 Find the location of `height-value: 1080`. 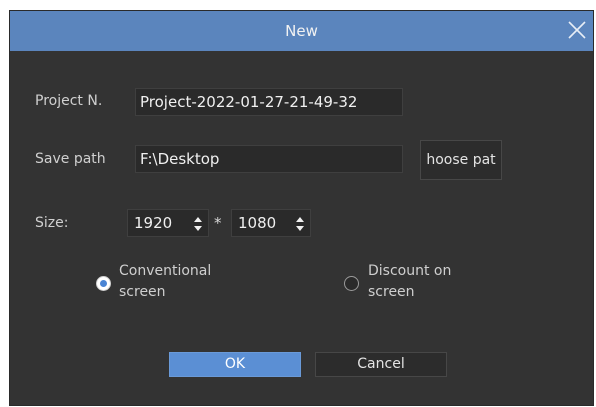

height-value: 1080 is located at coordinates (257, 223).